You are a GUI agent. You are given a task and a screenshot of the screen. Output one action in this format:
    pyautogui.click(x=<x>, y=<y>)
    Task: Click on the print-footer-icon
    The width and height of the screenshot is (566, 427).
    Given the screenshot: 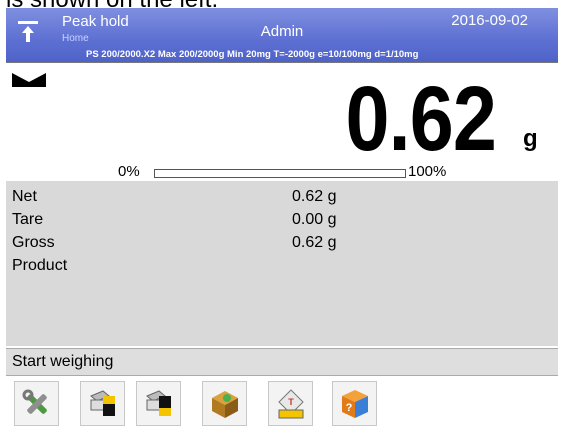 What is the action you would take?
    pyautogui.click(x=158, y=403)
    